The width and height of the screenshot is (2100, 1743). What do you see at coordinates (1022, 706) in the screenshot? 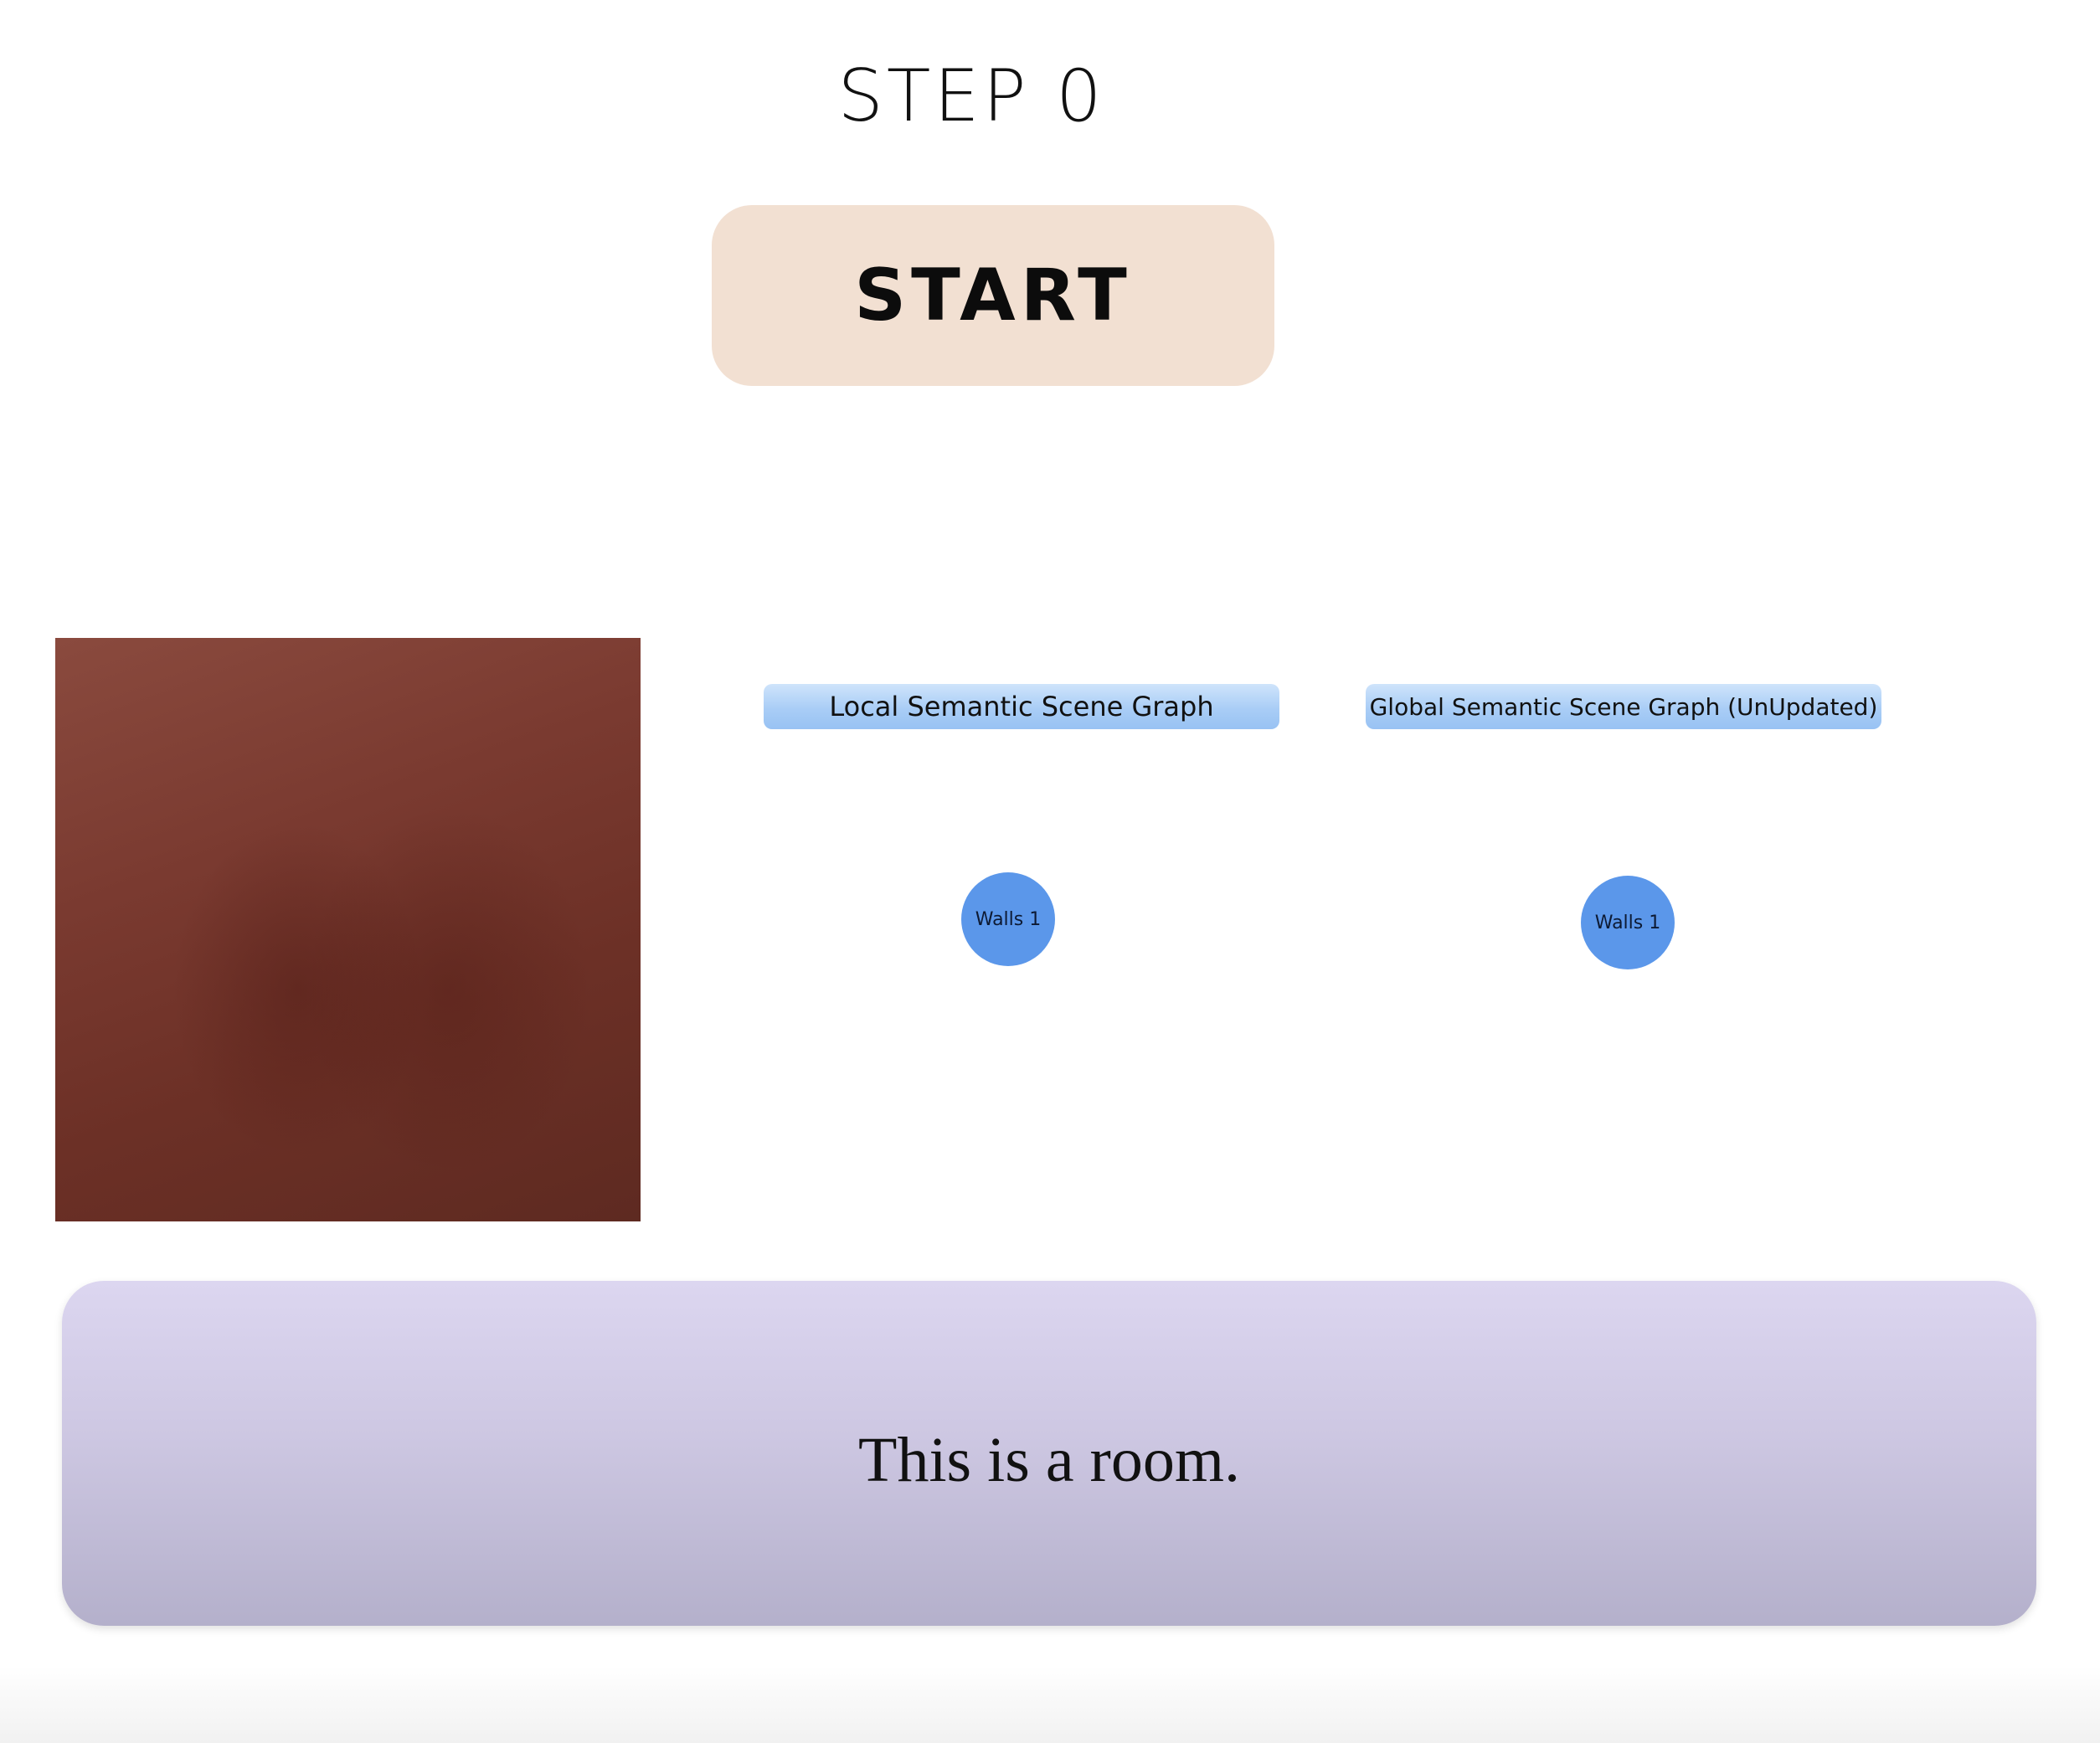
I see `local-scene-graph-title: Local Semantic Scene Graph` at bounding box center [1022, 706].